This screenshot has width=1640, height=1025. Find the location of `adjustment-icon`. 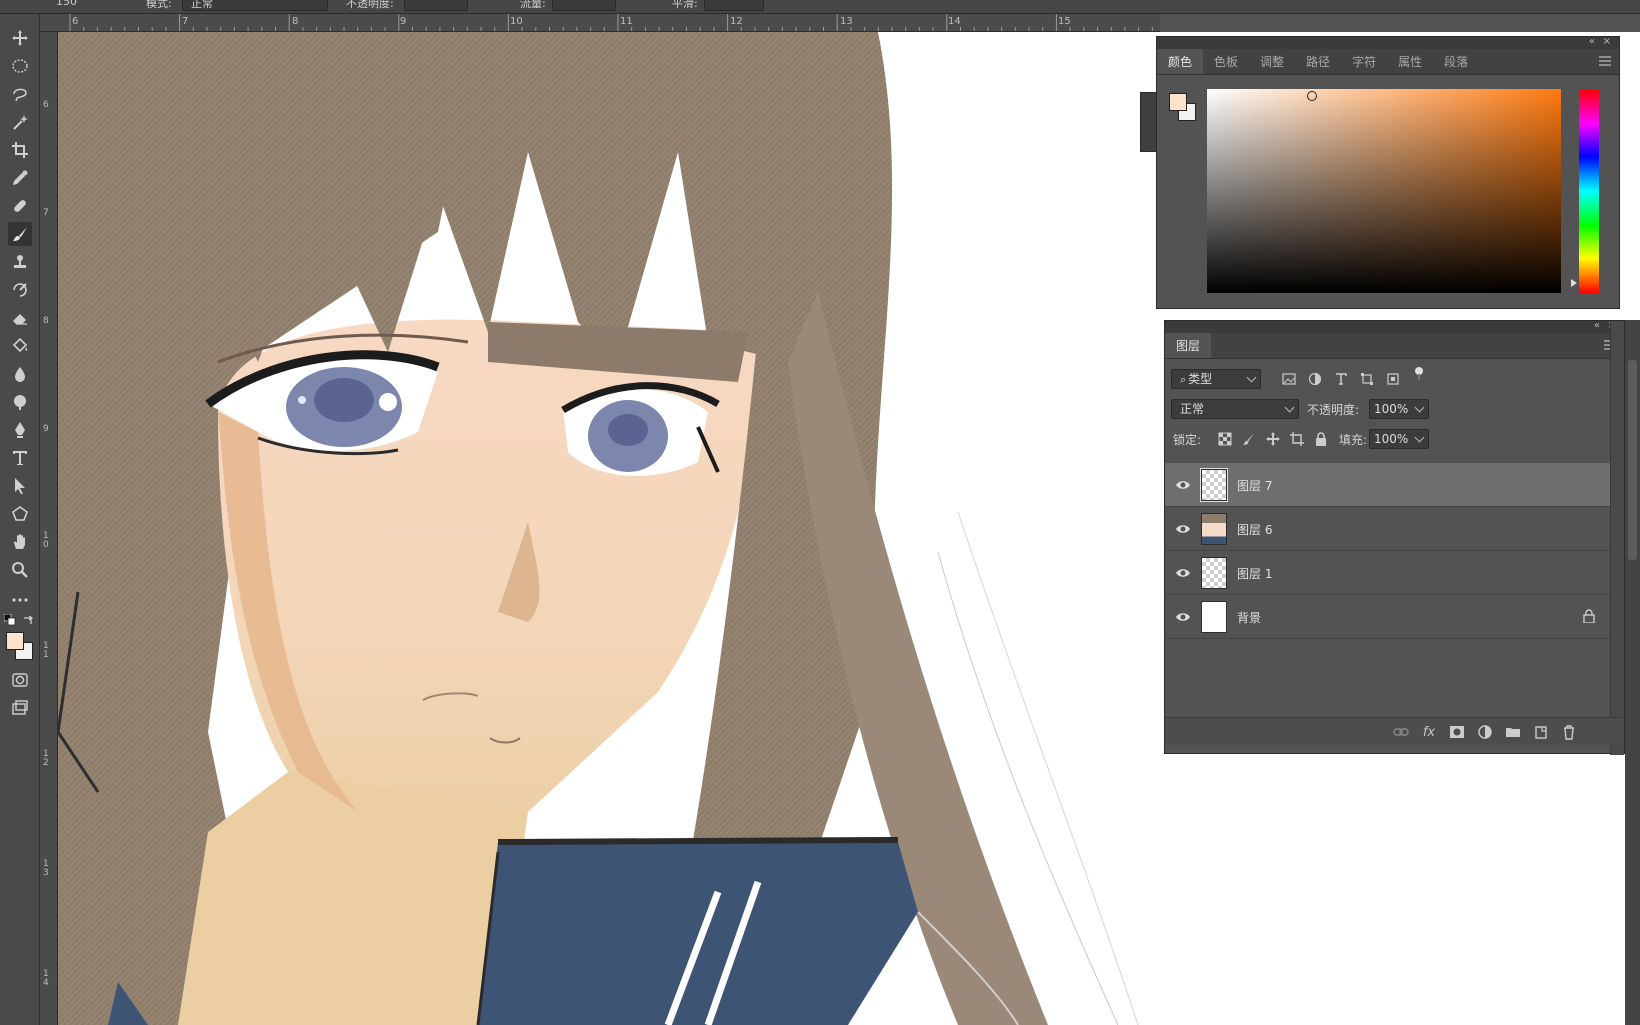

adjustment-icon is located at coordinates (1485, 732).